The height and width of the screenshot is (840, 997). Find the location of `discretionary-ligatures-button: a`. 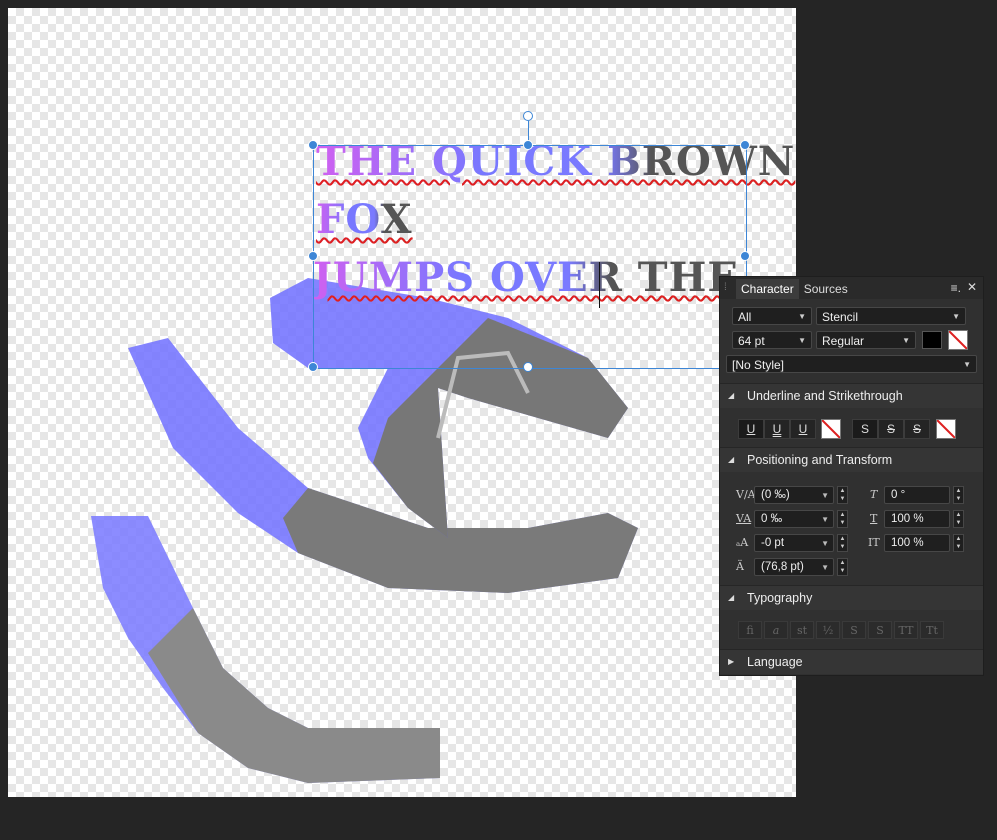

discretionary-ligatures-button: a is located at coordinates (776, 630).